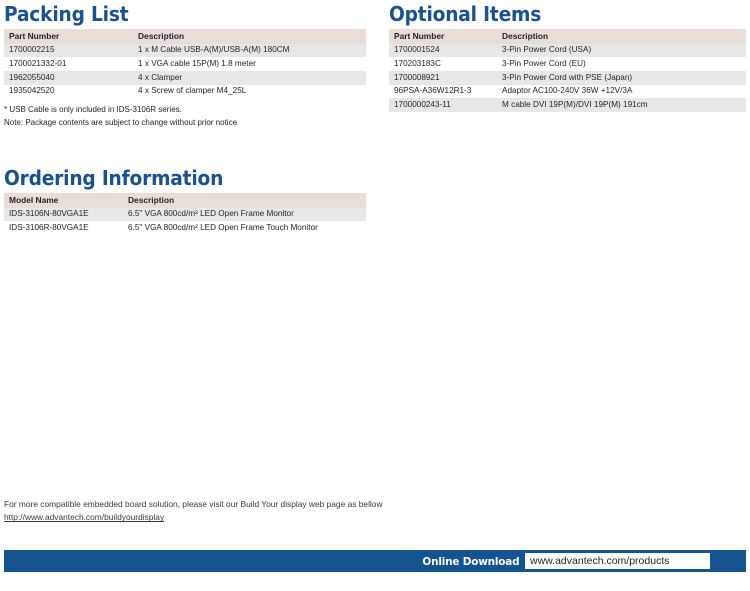 The width and height of the screenshot is (750, 591). What do you see at coordinates (465, 14) in the screenshot?
I see `optional-items-title: Optional Items` at bounding box center [465, 14].